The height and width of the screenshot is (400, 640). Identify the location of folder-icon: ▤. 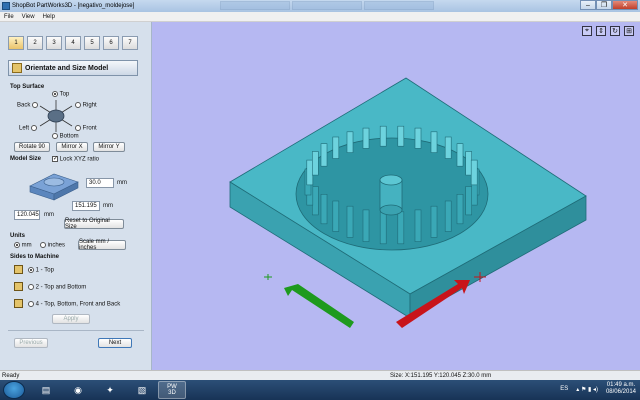
(46, 390).